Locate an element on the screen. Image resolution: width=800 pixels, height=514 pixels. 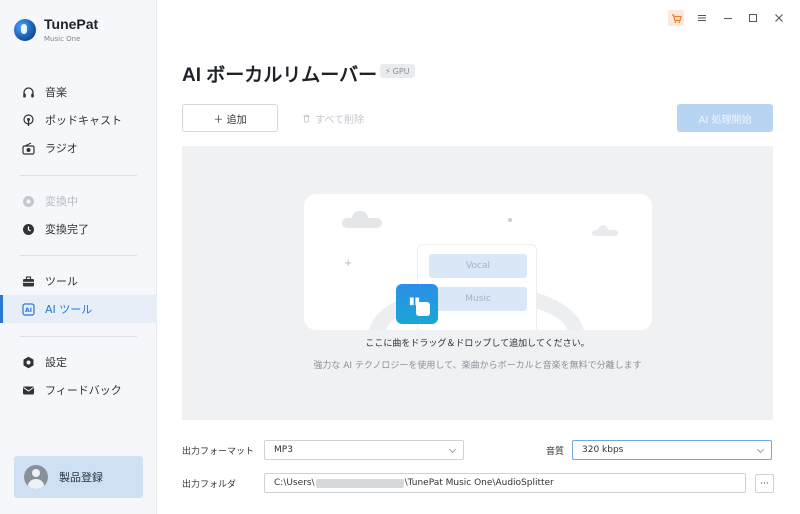
minimize-icon is located at coordinates (728, 18).